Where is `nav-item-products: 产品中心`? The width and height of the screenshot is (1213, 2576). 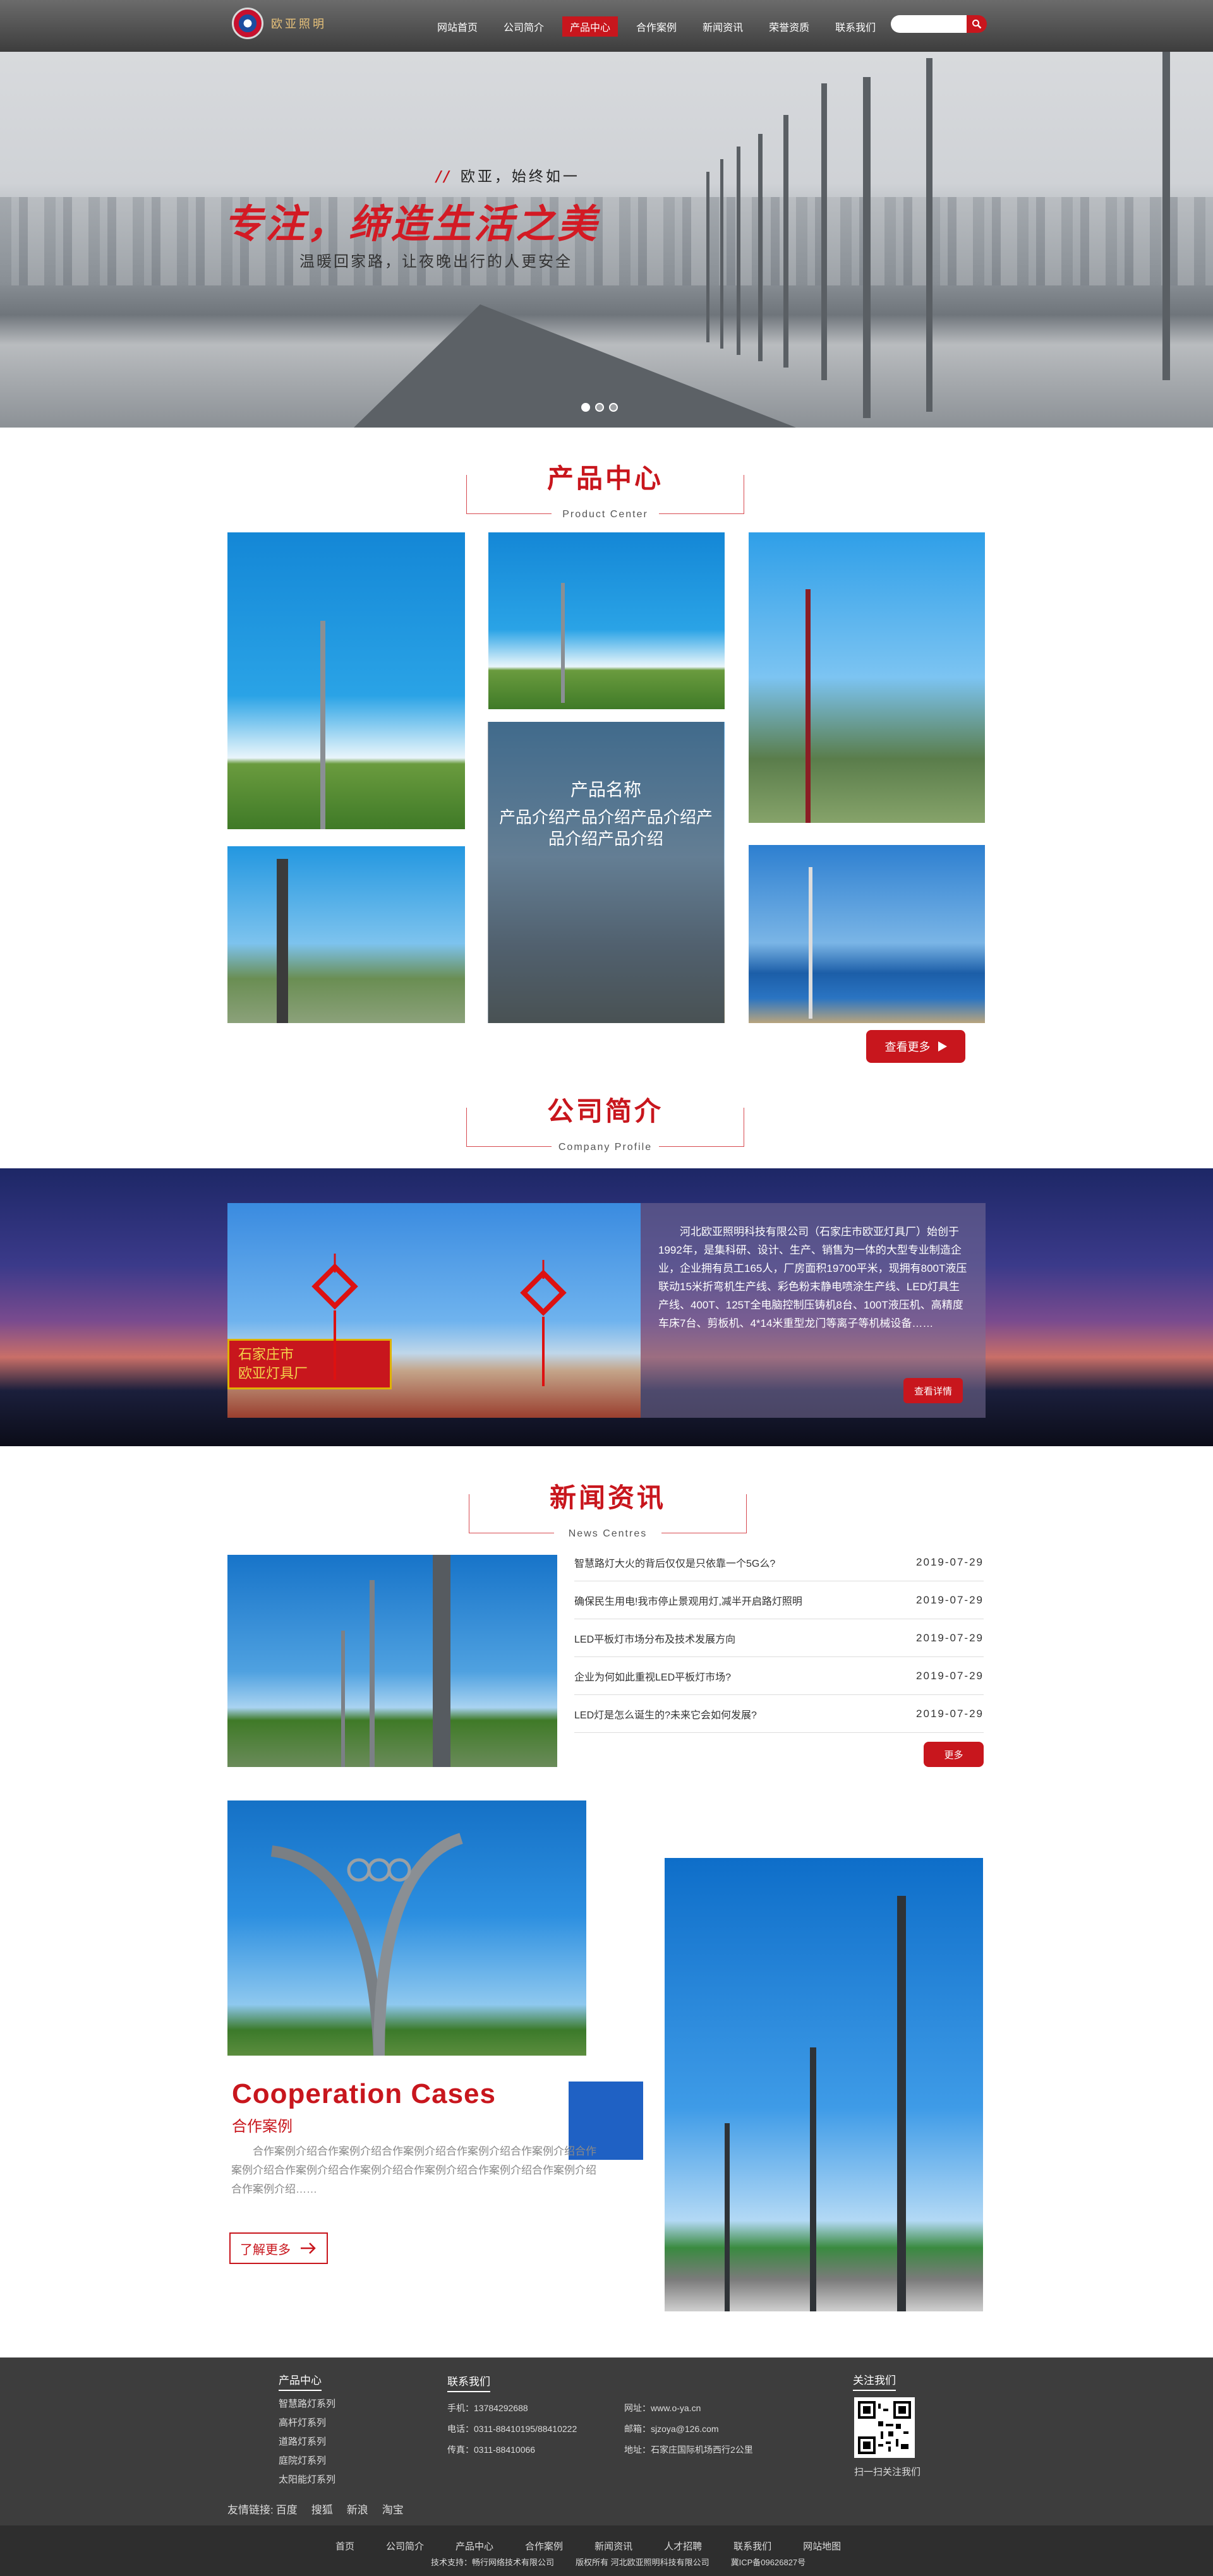 nav-item-products: 产品中心 is located at coordinates (590, 26).